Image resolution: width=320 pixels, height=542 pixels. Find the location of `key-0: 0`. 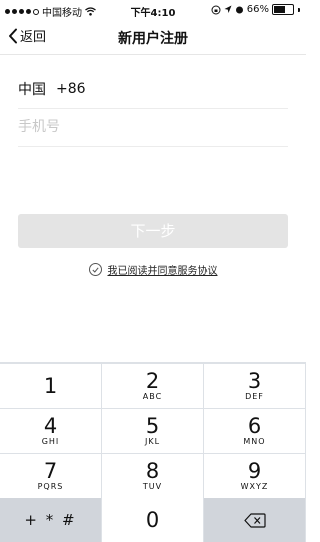

key-0: 0 is located at coordinates (152, 520).